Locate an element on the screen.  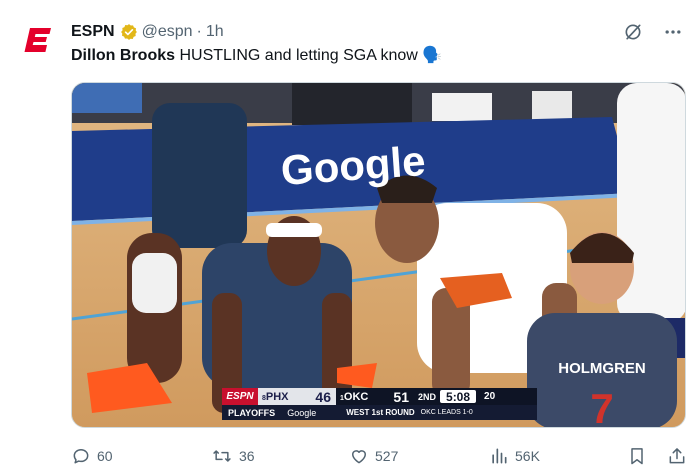
scorebug-team-phx: 8PHX 46 is located at coordinates (297, 396).